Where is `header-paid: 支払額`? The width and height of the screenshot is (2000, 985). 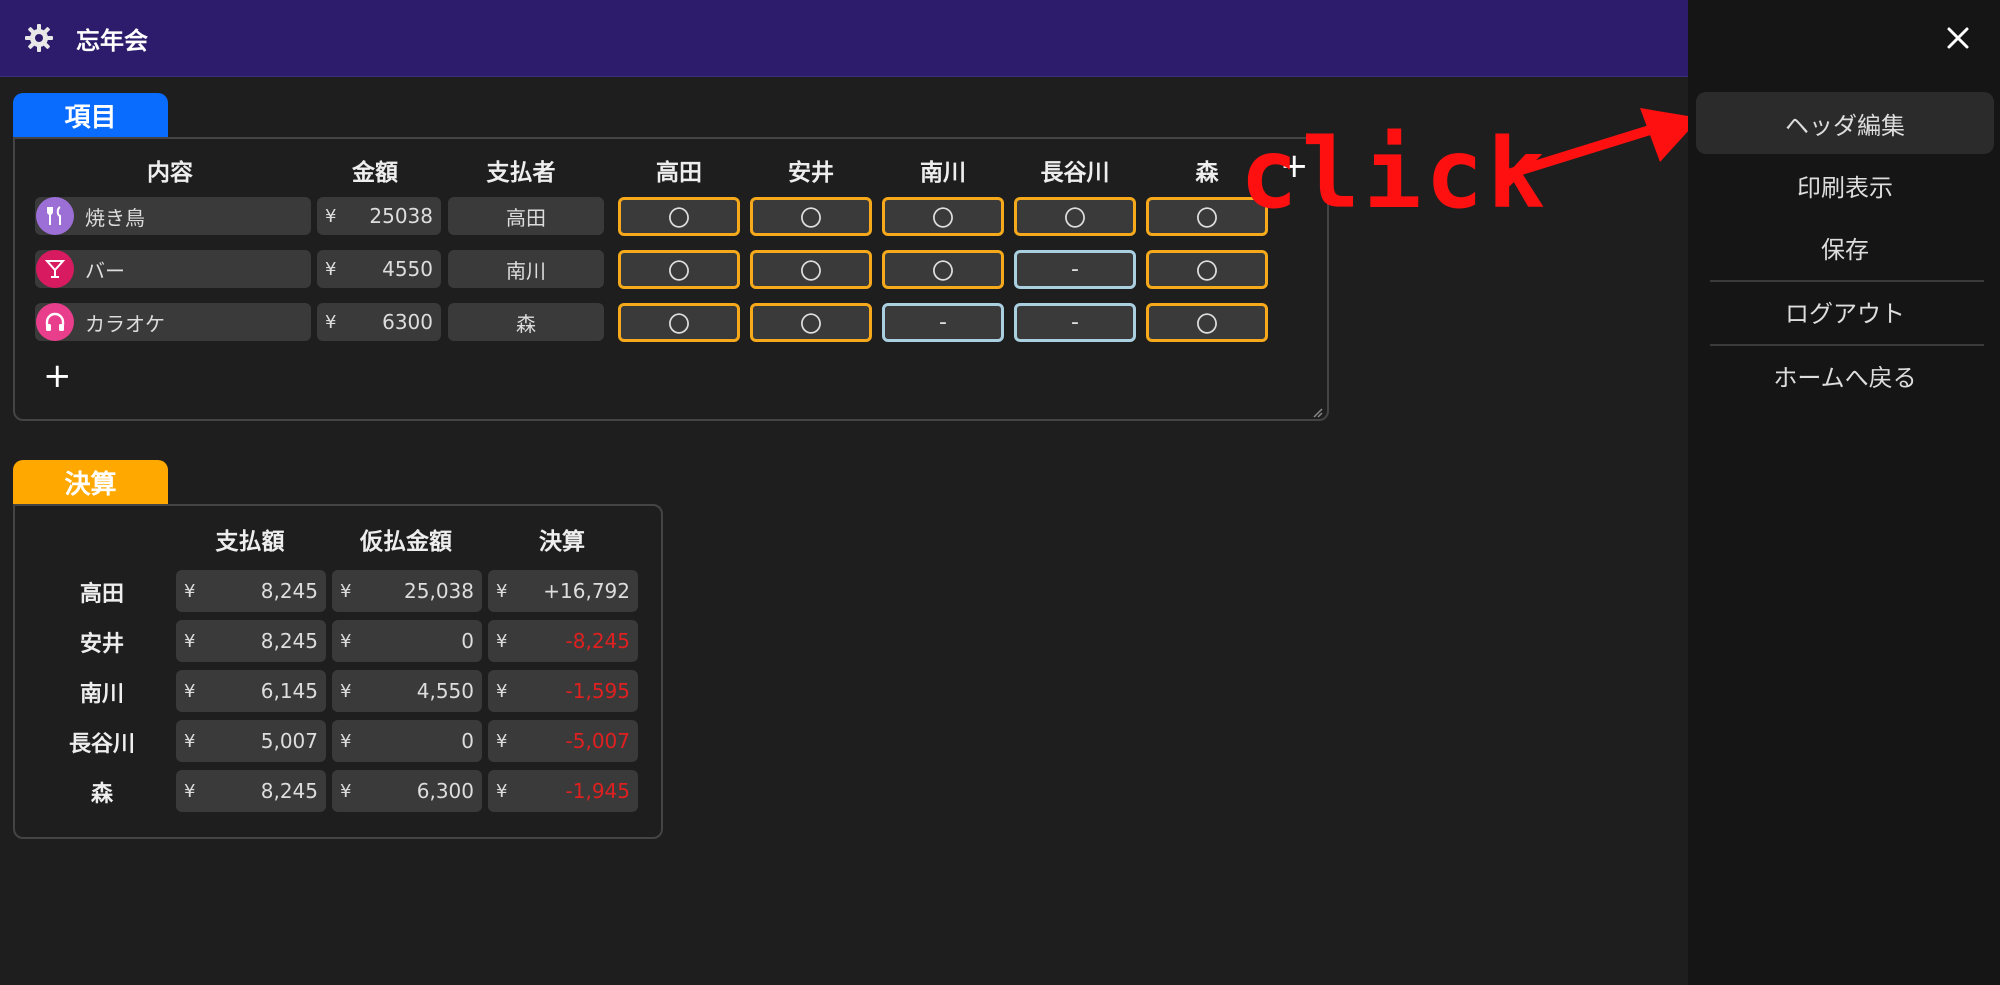
header-paid: 支払額 is located at coordinates (250, 542).